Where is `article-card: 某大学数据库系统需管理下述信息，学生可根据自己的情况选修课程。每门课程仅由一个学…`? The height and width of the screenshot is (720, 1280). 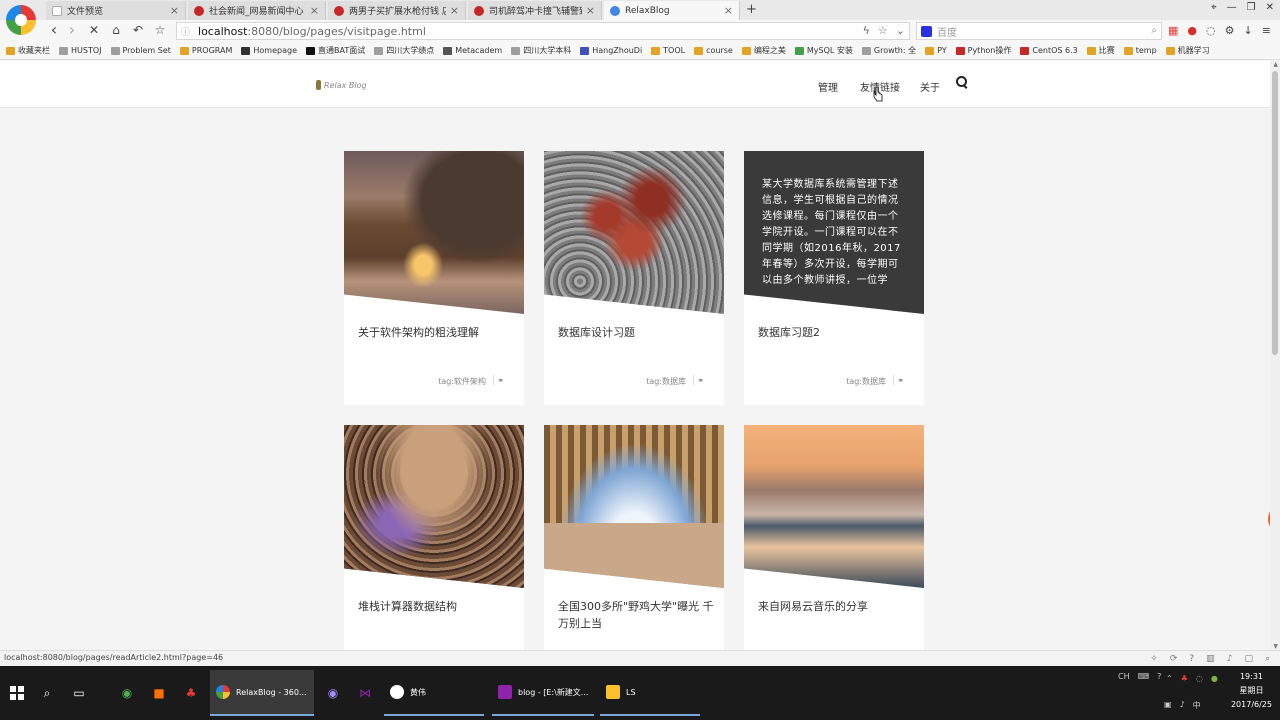
article-card: 某大学数据库系统需管理下述信息，学生可根据自己的情况选修课程。每门课程仅由一个学… is located at coordinates (834, 278).